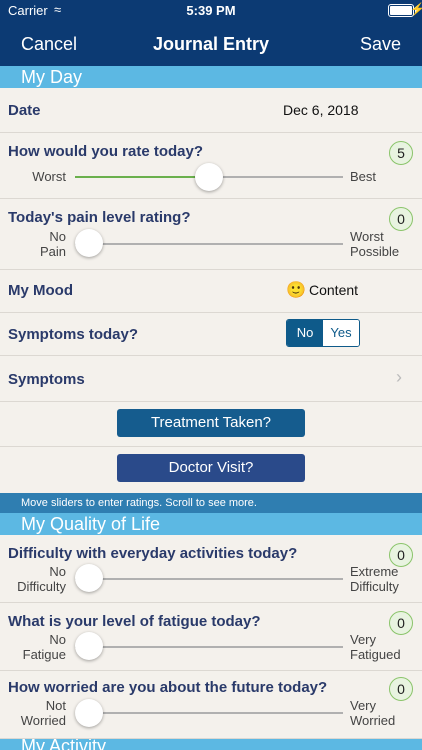 This screenshot has height=750, width=422. Describe the element at coordinates (209, 713) in the screenshot. I see `worried-slider-track` at that location.